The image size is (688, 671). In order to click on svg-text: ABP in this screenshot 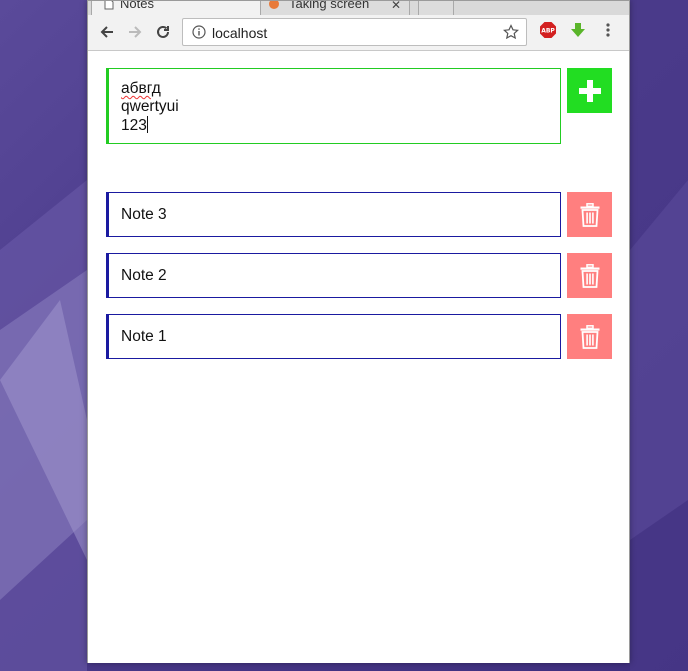, I will do `click(548, 31)`.